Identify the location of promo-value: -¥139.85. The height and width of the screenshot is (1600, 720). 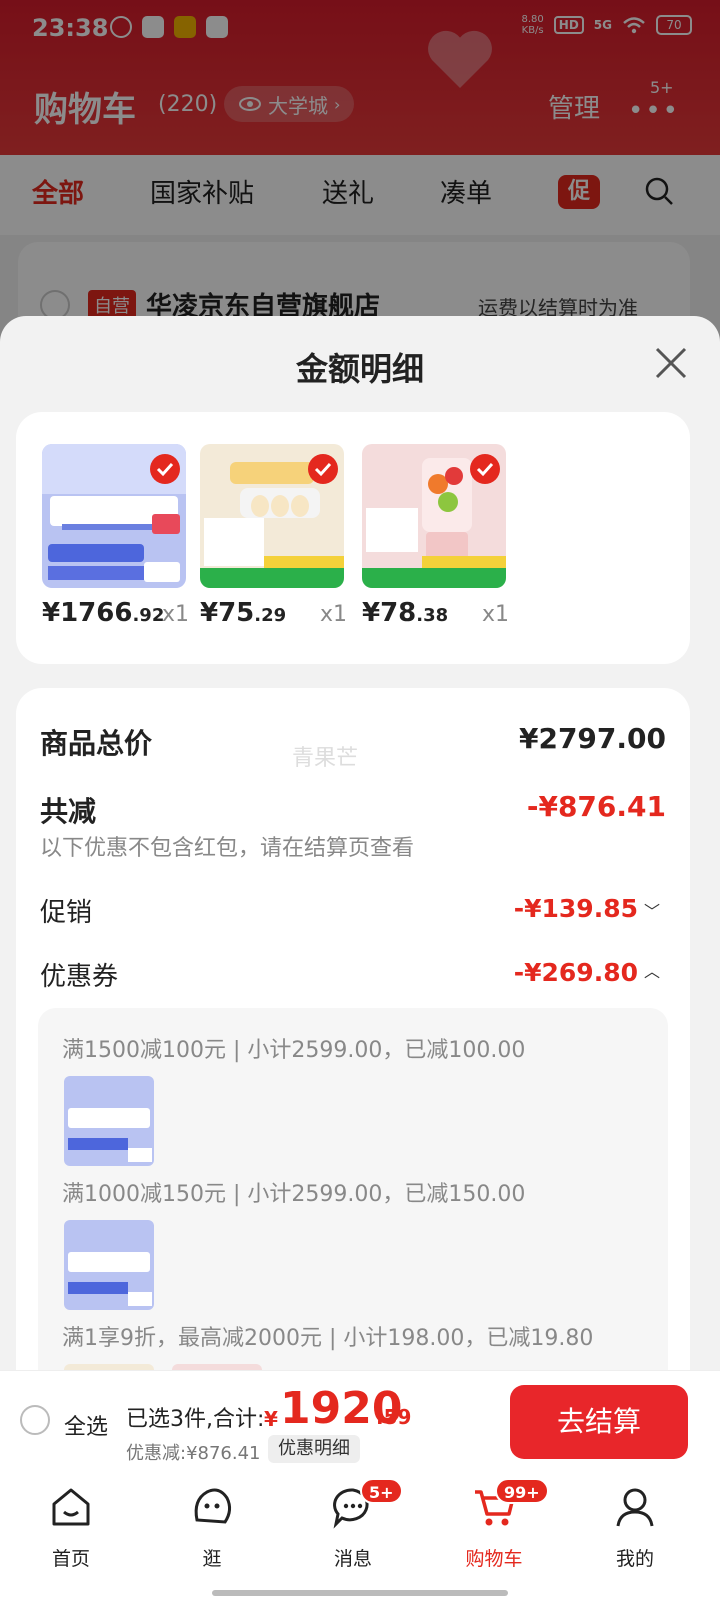
(576, 908).